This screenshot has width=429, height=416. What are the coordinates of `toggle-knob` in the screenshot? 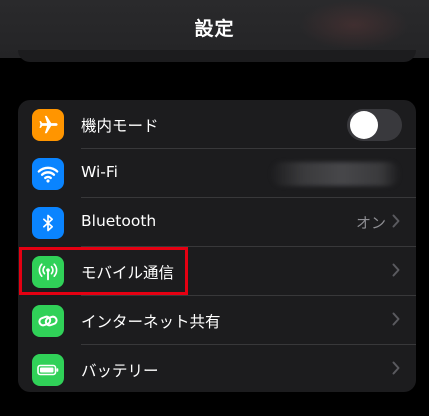 It's located at (364, 125).